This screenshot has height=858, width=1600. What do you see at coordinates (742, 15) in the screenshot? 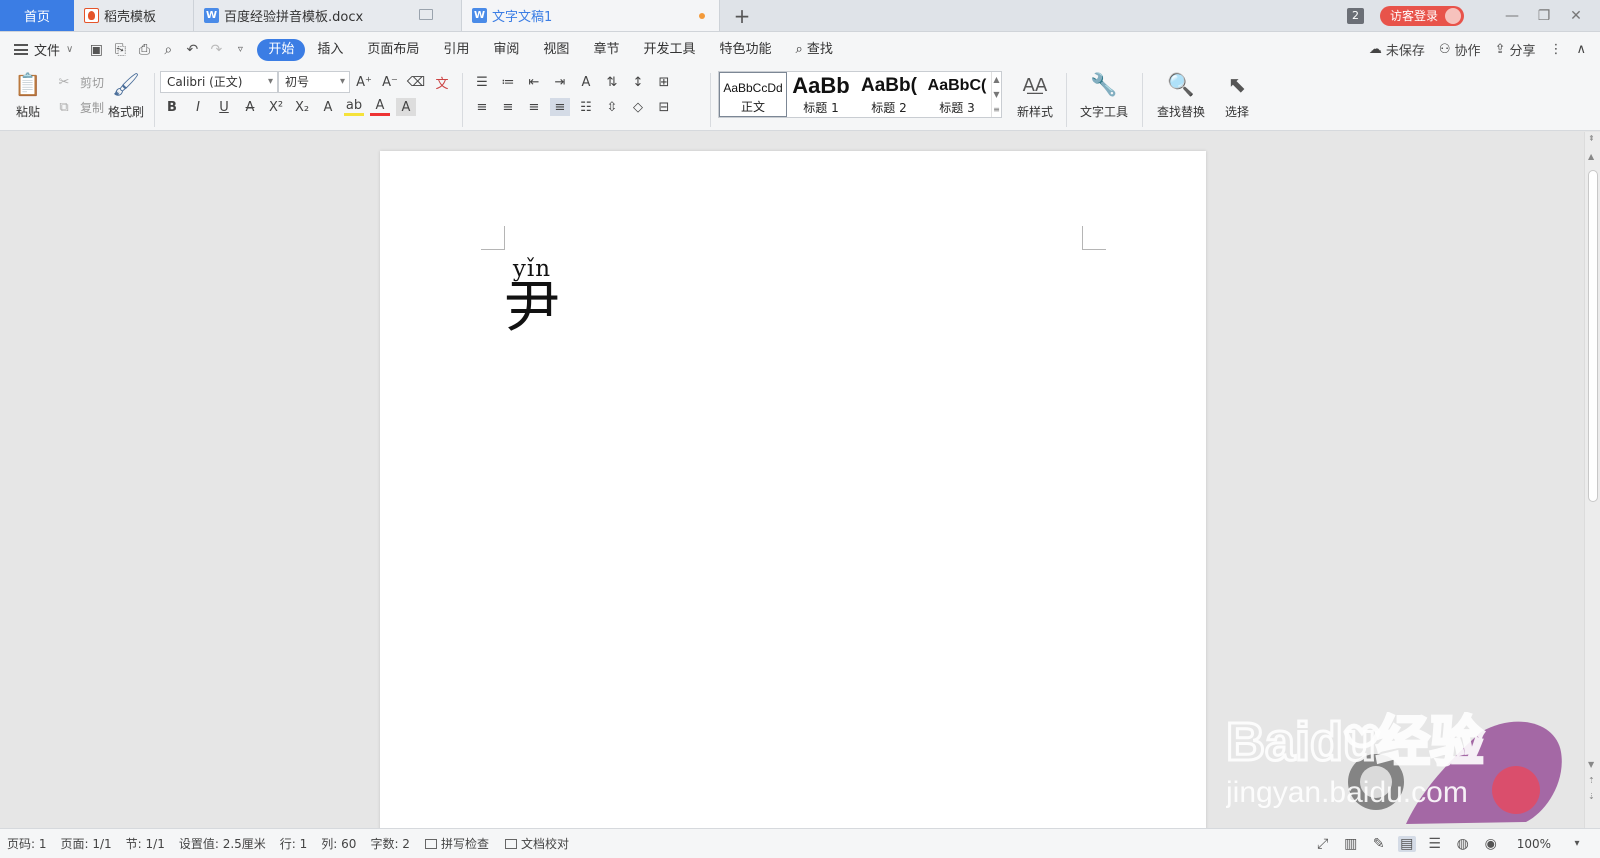
I see `add-tab-button: +` at bounding box center [742, 15].